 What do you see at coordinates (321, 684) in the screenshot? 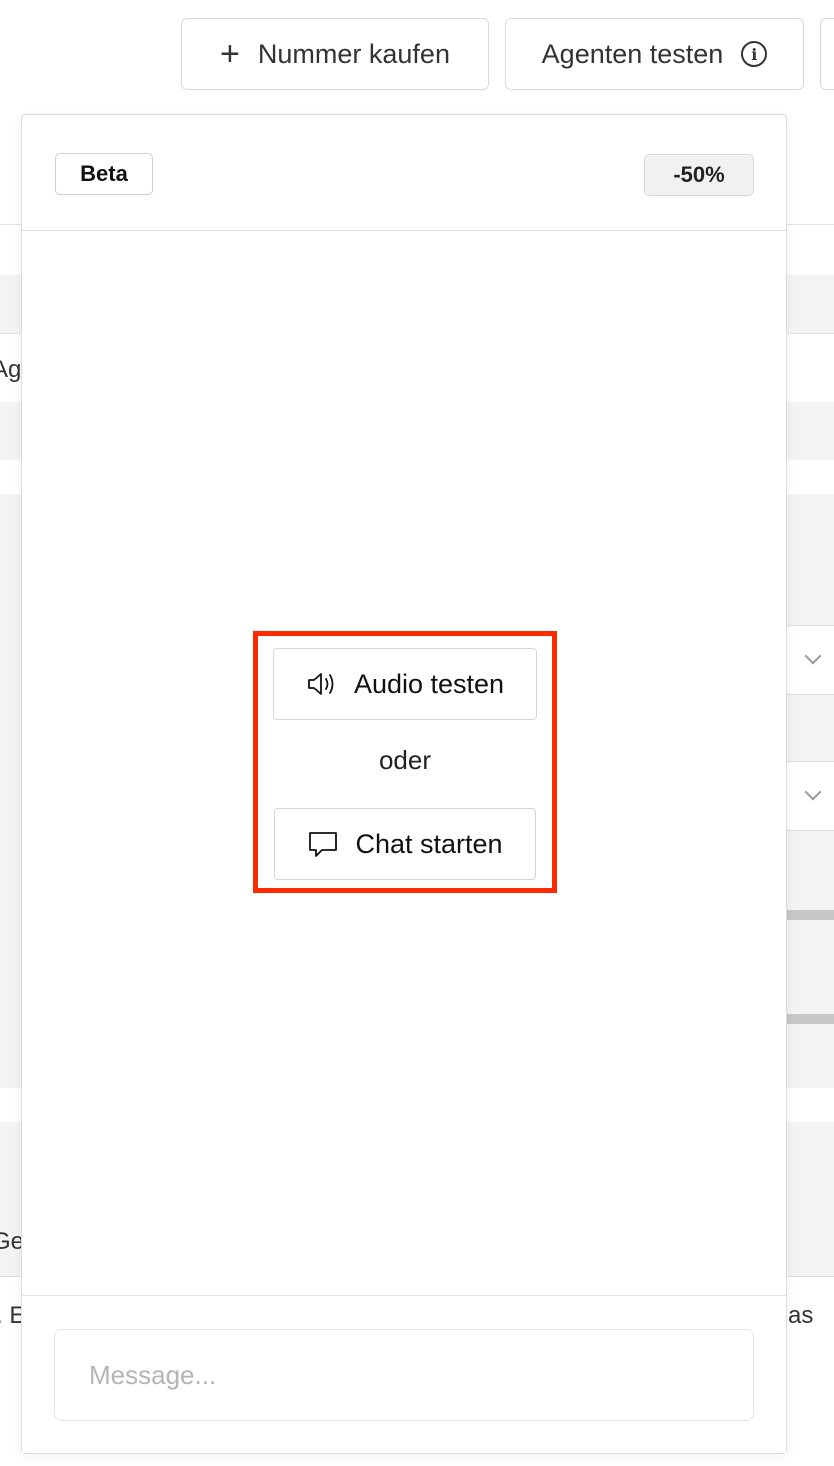
I see `speaker-icon` at bounding box center [321, 684].